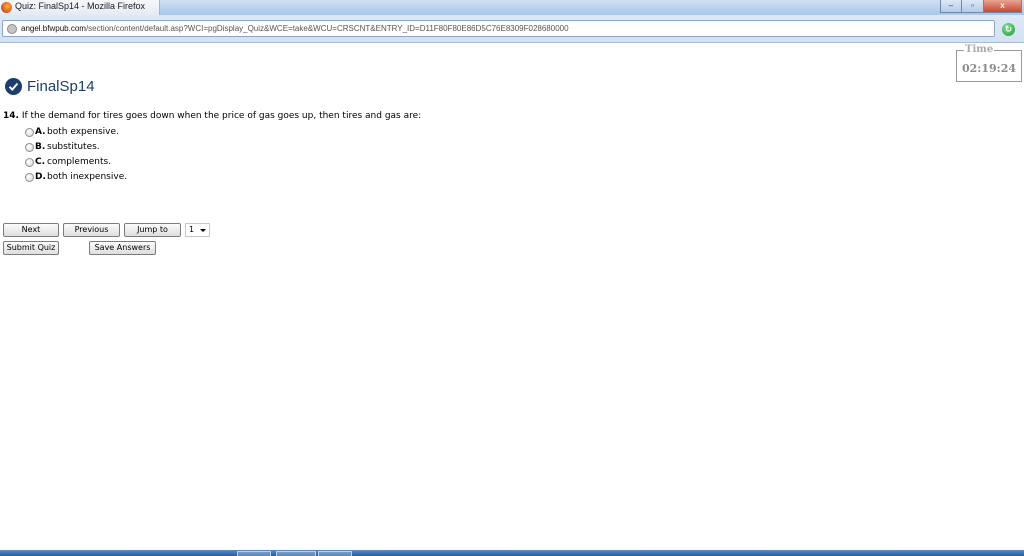  I want to click on close-button: x, so click(1003, 6).